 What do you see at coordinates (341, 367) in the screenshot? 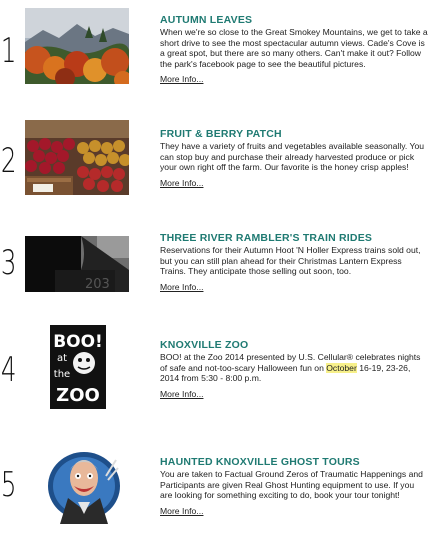
I see `highlight-october: October` at bounding box center [341, 367].